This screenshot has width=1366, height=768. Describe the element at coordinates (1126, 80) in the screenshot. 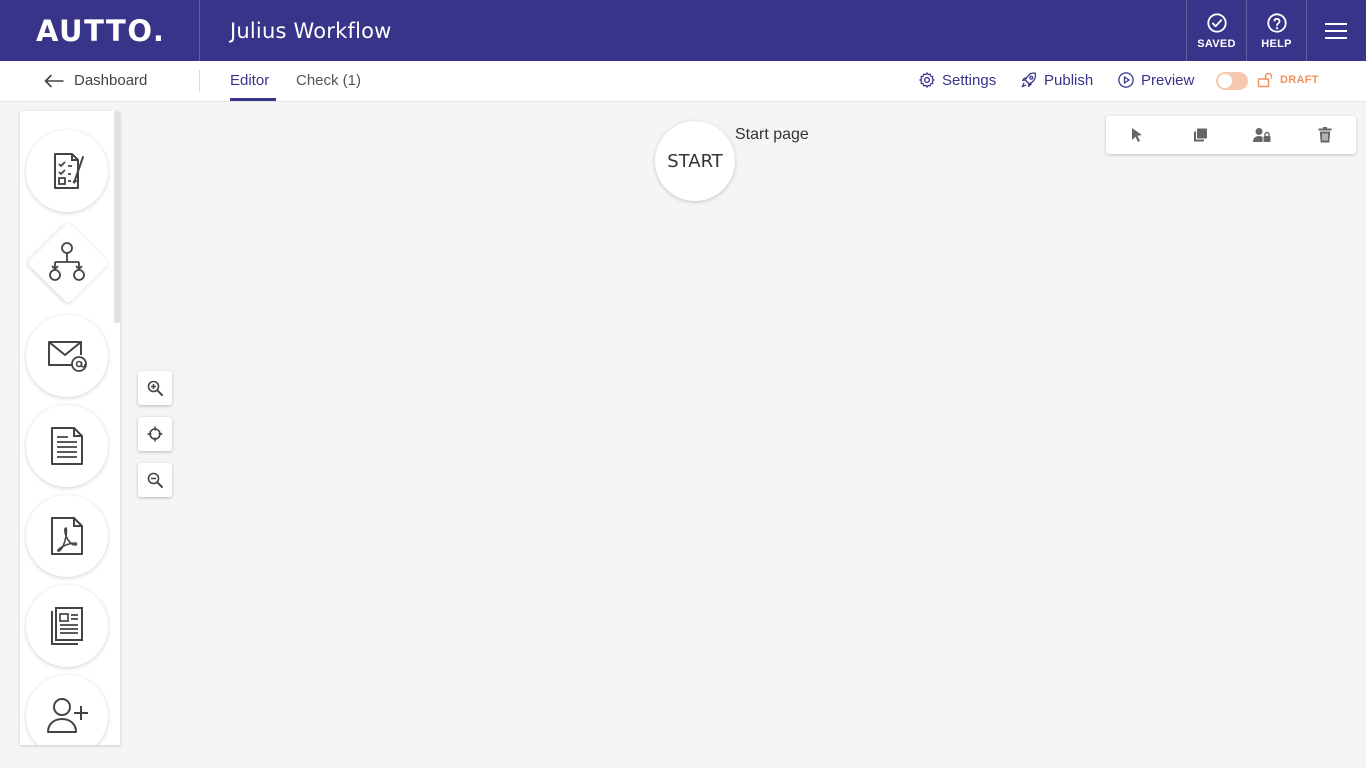

I see `play-circle-icon` at that location.